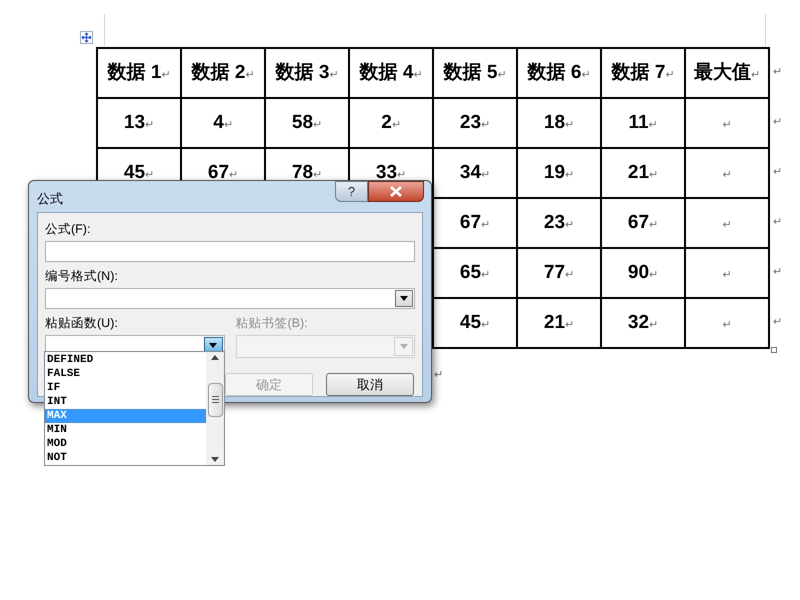 The height and width of the screenshot is (600, 800). I want to click on scroll-thumb, so click(215, 399).